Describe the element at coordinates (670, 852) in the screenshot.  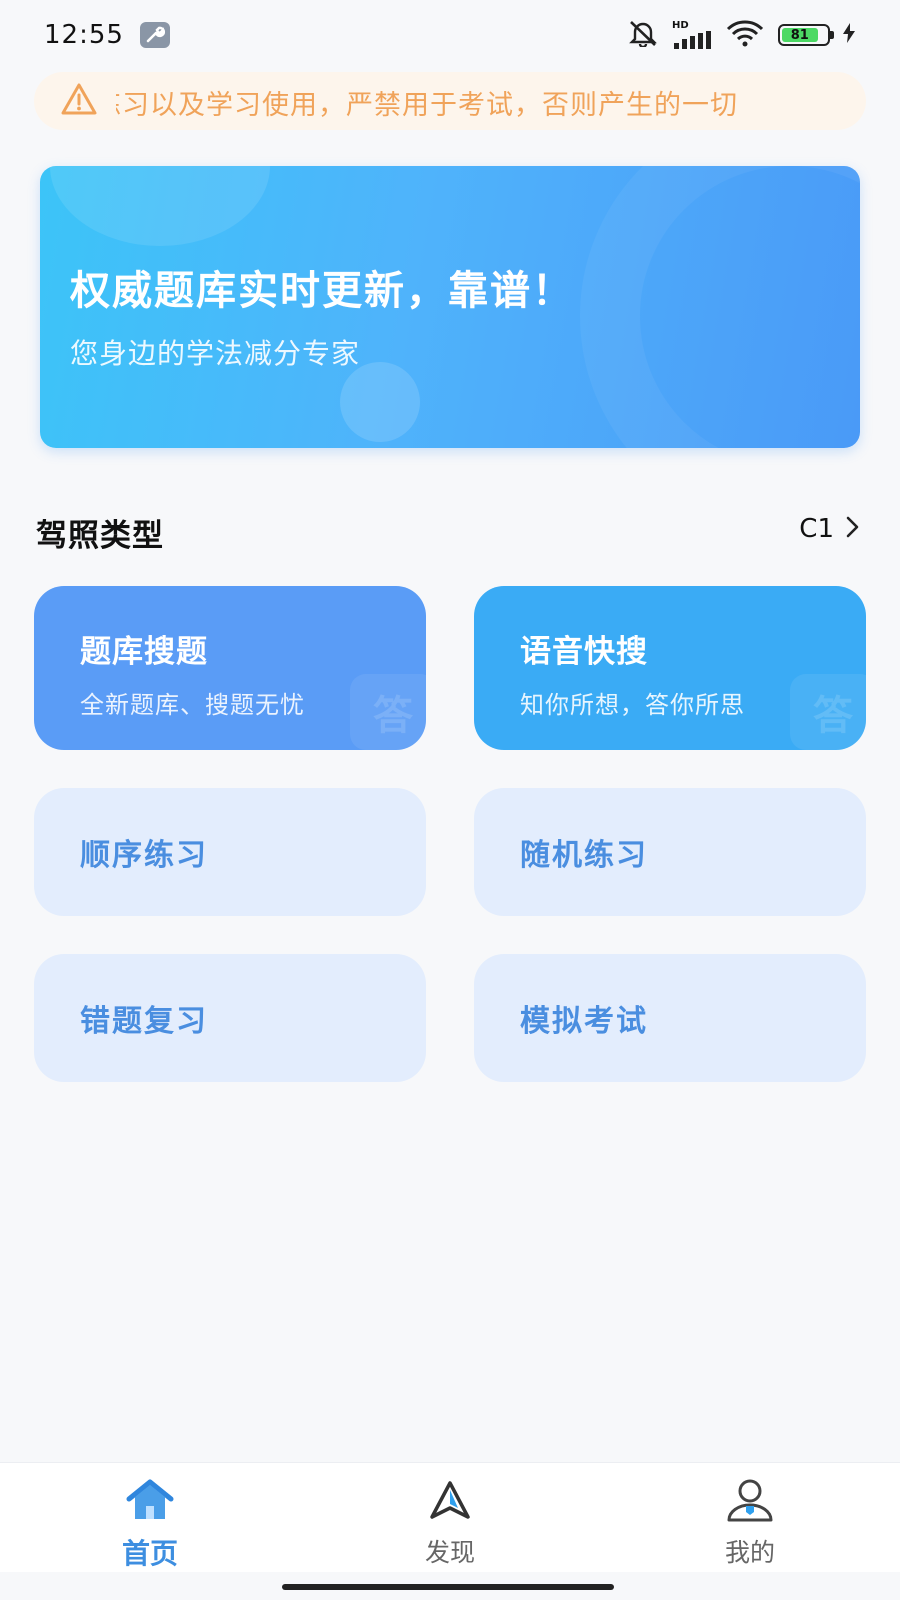
I see `random-practice-button: 随机练习` at that location.